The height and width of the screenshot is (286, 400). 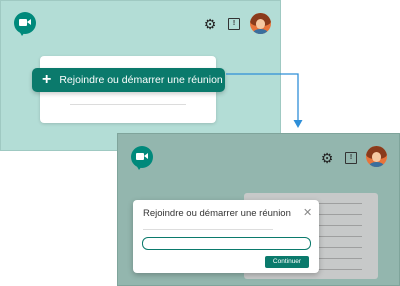 What do you see at coordinates (327, 158) in the screenshot?
I see `gear-icon: ⚙` at bounding box center [327, 158].